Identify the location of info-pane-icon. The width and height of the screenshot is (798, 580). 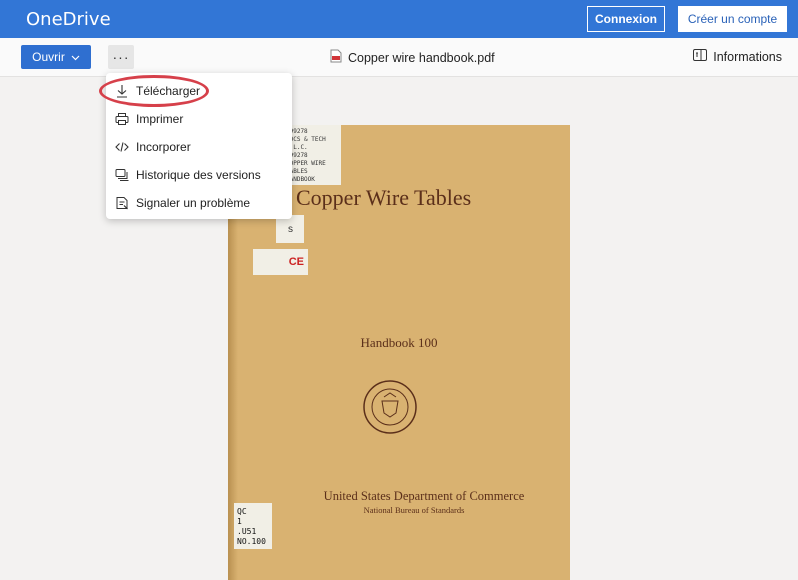
(700, 56).